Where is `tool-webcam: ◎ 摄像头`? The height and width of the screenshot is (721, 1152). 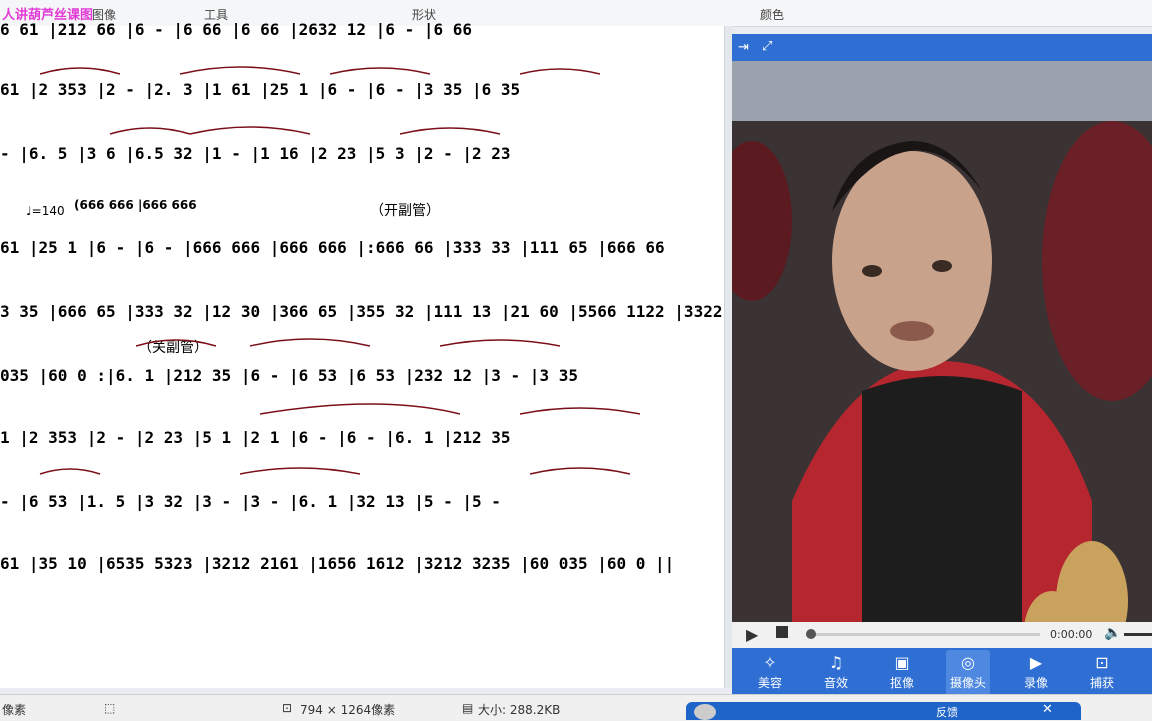 tool-webcam: ◎ 摄像头 is located at coordinates (968, 674).